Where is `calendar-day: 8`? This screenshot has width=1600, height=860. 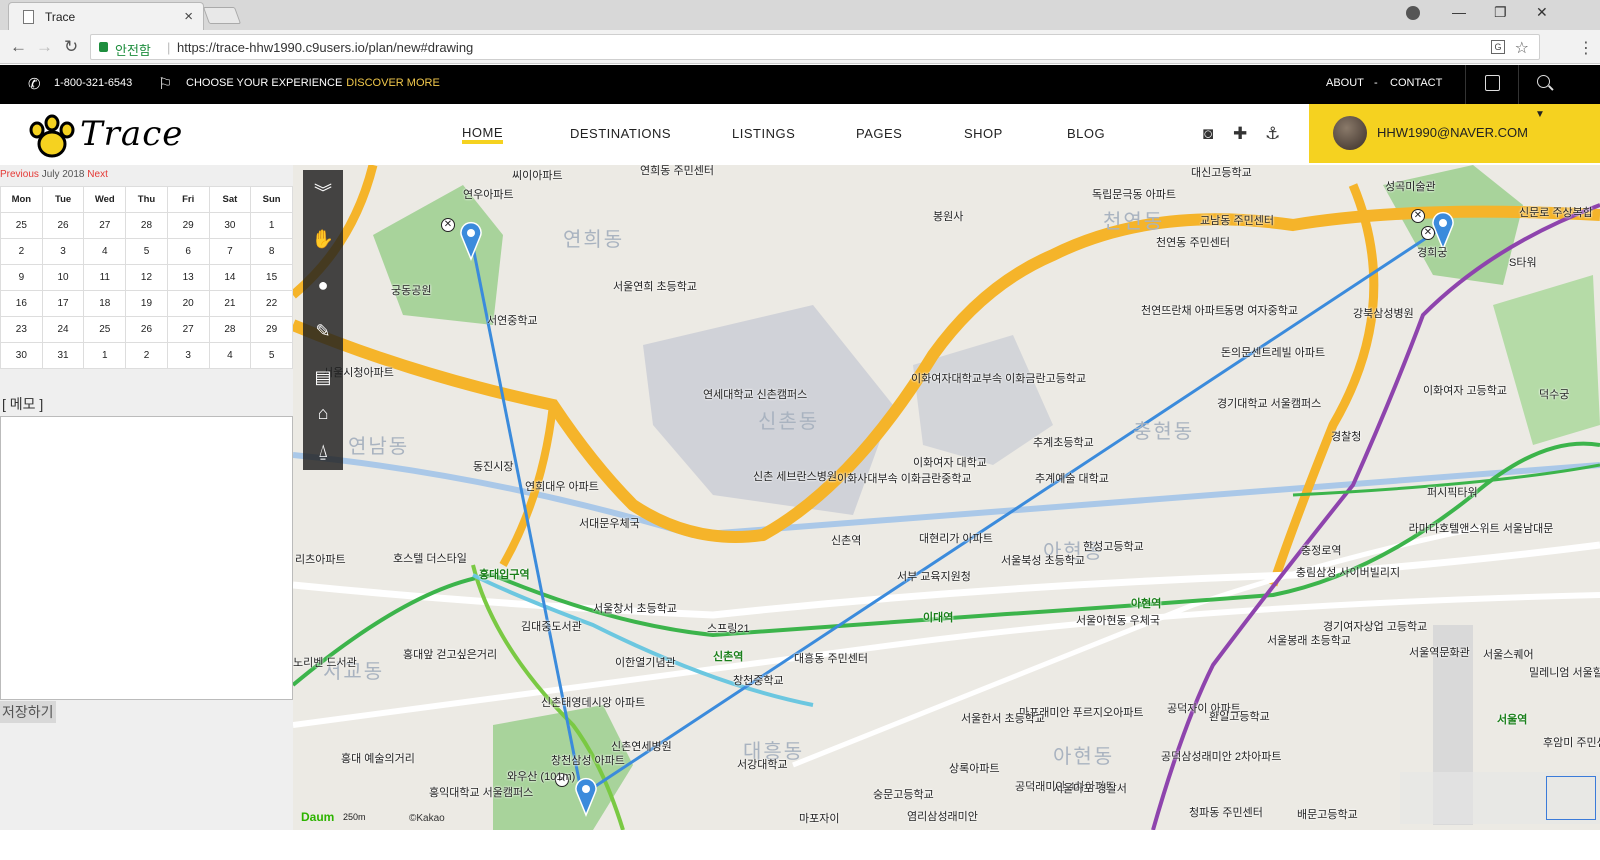 calendar-day: 8 is located at coordinates (271, 251).